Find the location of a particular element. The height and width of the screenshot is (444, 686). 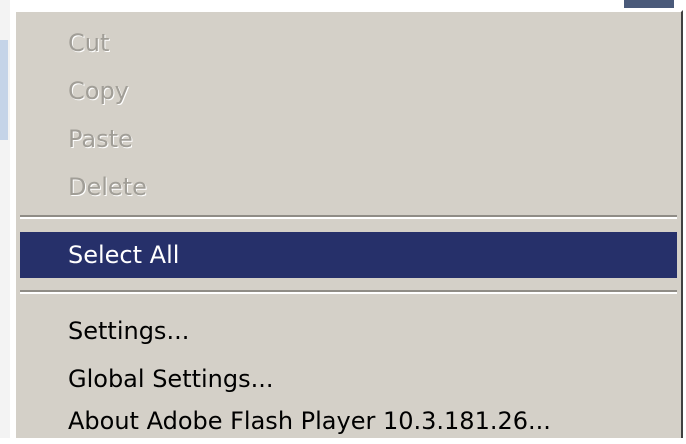

menu-item-paste: Paste is located at coordinates (100, 139).